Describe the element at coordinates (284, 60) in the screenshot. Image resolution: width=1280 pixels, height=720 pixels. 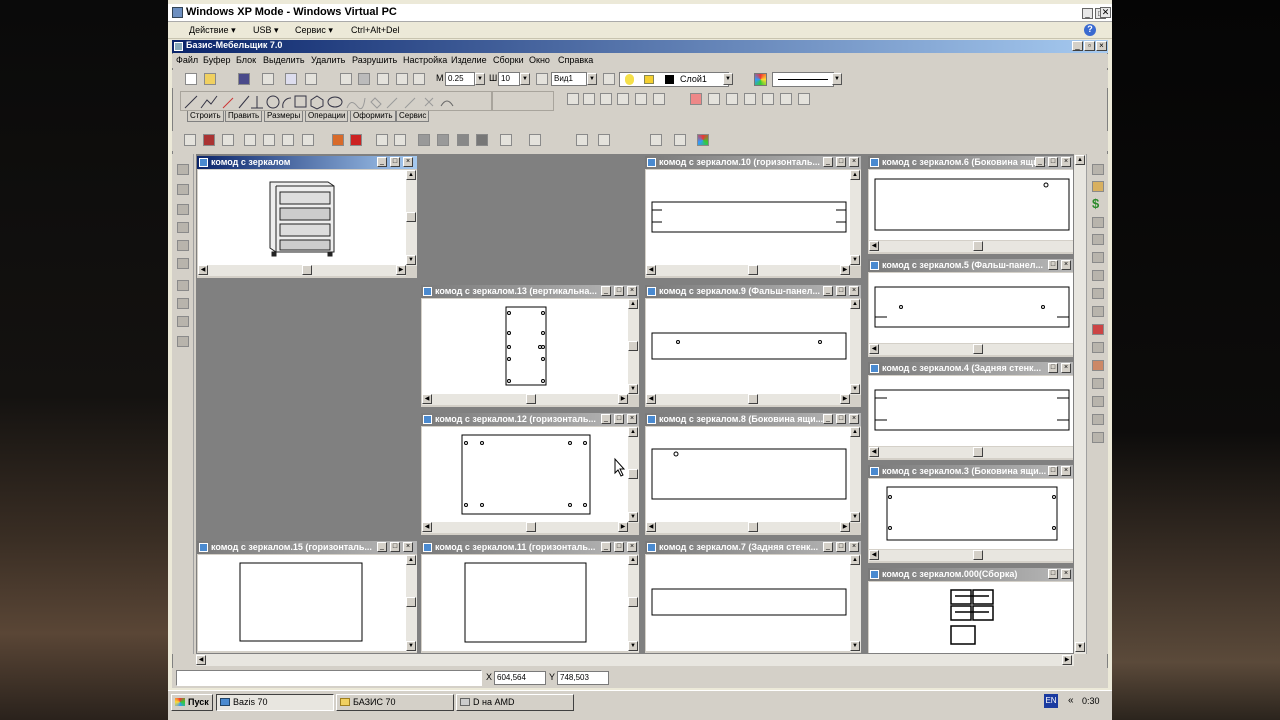
I see `menu-select: Выделить` at that location.